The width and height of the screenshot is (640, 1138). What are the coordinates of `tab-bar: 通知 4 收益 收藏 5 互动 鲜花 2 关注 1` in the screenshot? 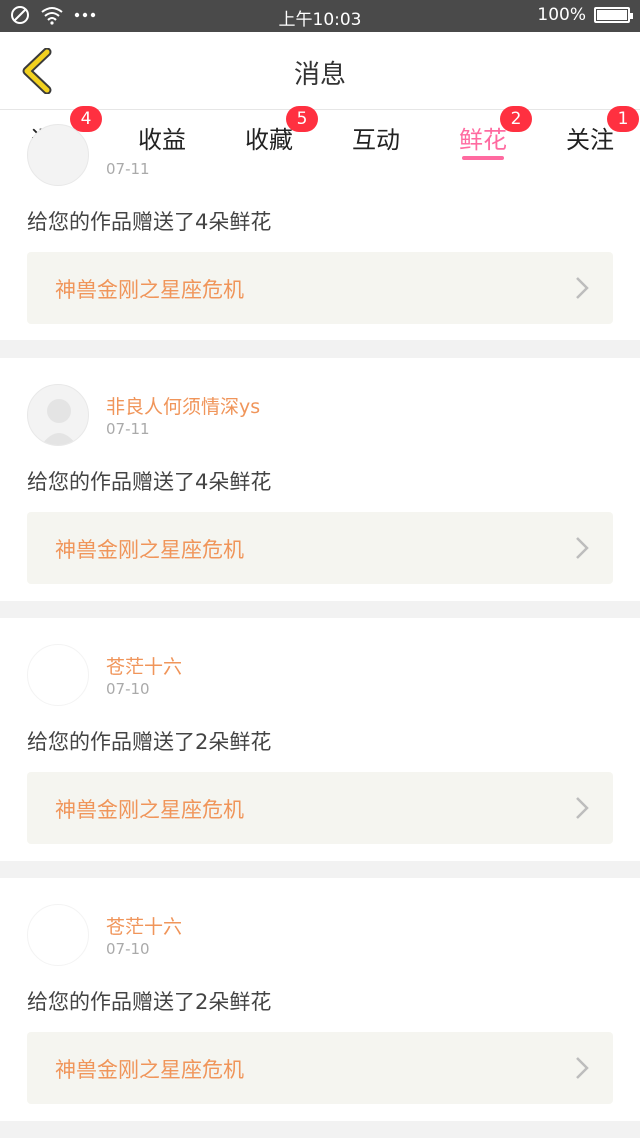 It's located at (320, 139).